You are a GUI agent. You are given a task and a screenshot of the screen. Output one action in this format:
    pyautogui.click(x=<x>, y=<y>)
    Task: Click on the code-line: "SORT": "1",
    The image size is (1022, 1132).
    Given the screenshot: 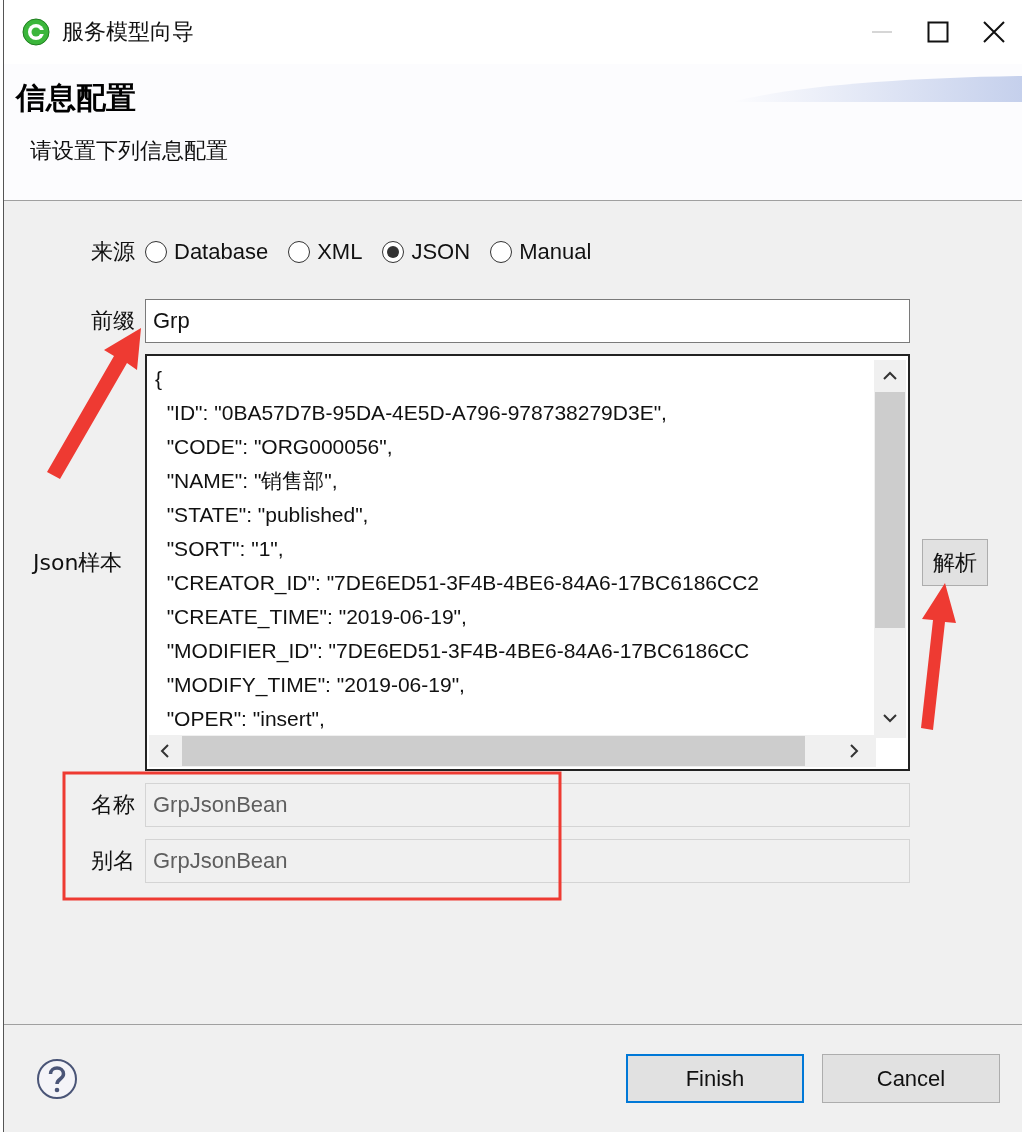 What is the action you would take?
    pyautogui.click(x=224, y=549)
    